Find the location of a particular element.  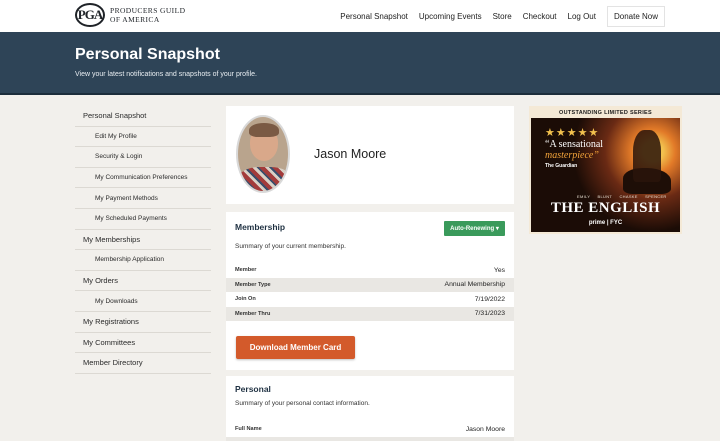

row-value: Yes is located at coordinates (499, 270).